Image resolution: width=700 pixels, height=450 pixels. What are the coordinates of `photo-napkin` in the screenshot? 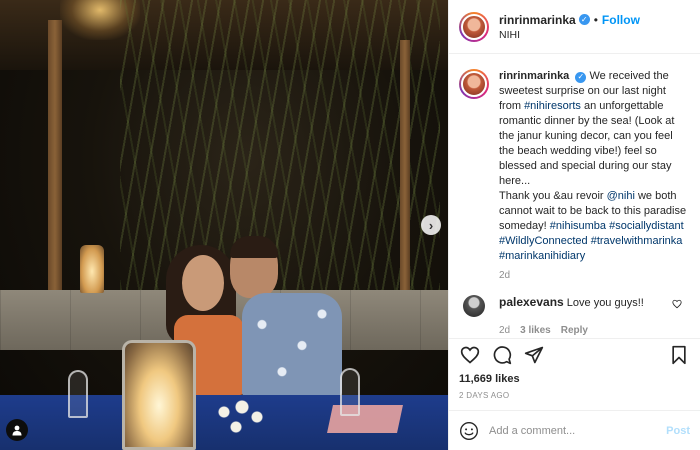 It's located at (365, 419).